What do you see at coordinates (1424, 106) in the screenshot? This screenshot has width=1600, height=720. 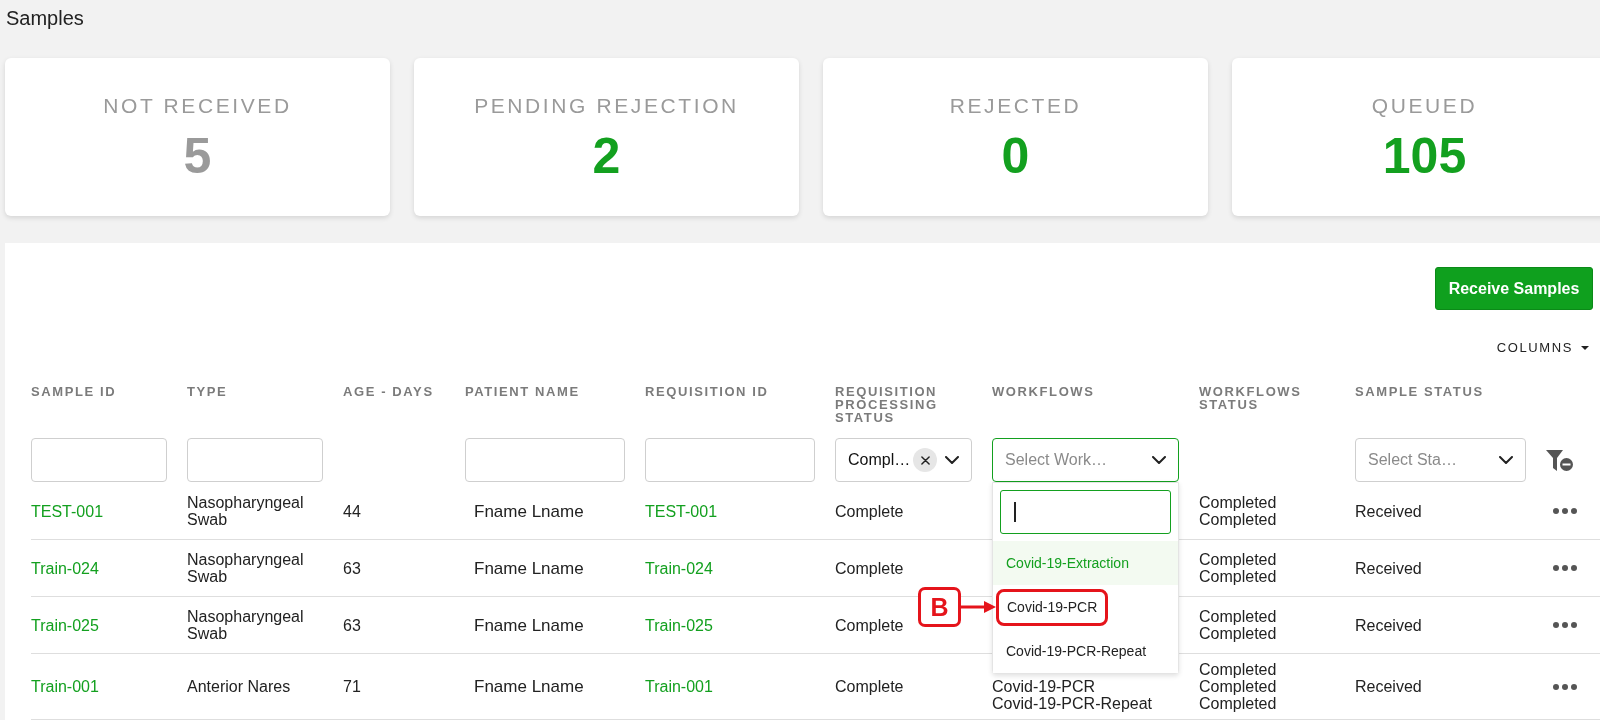 I see `card-label: QUEUED` at bounding box center [1424, 106].